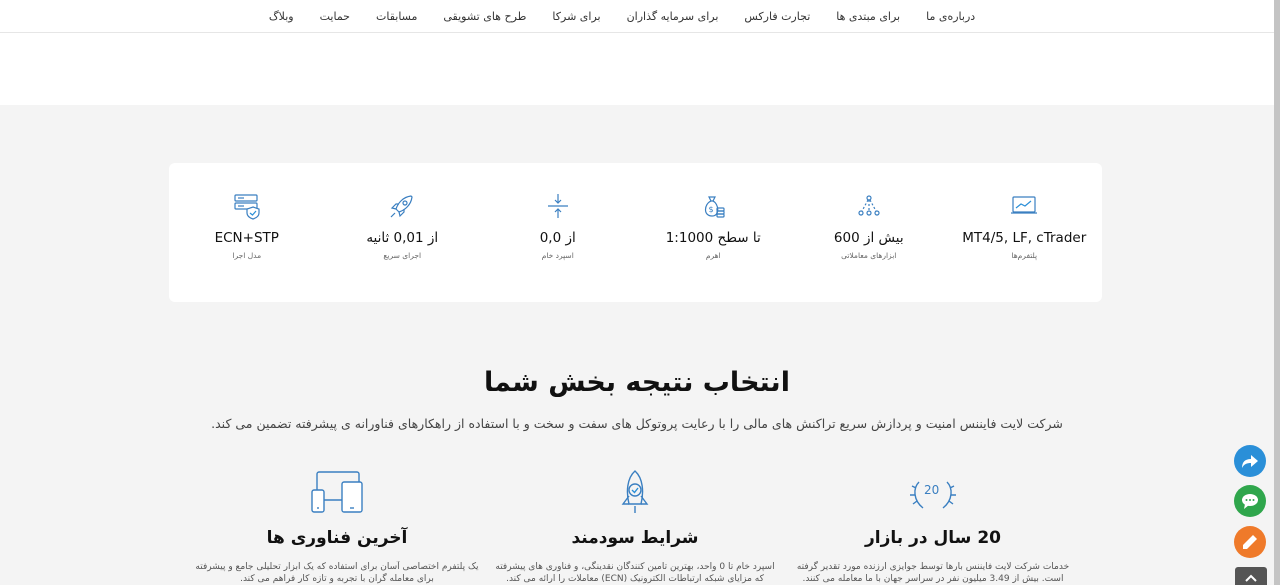  I want to click on stat-leverage: $ تا سطح 1:1000 اهرم, so click(714, 232).